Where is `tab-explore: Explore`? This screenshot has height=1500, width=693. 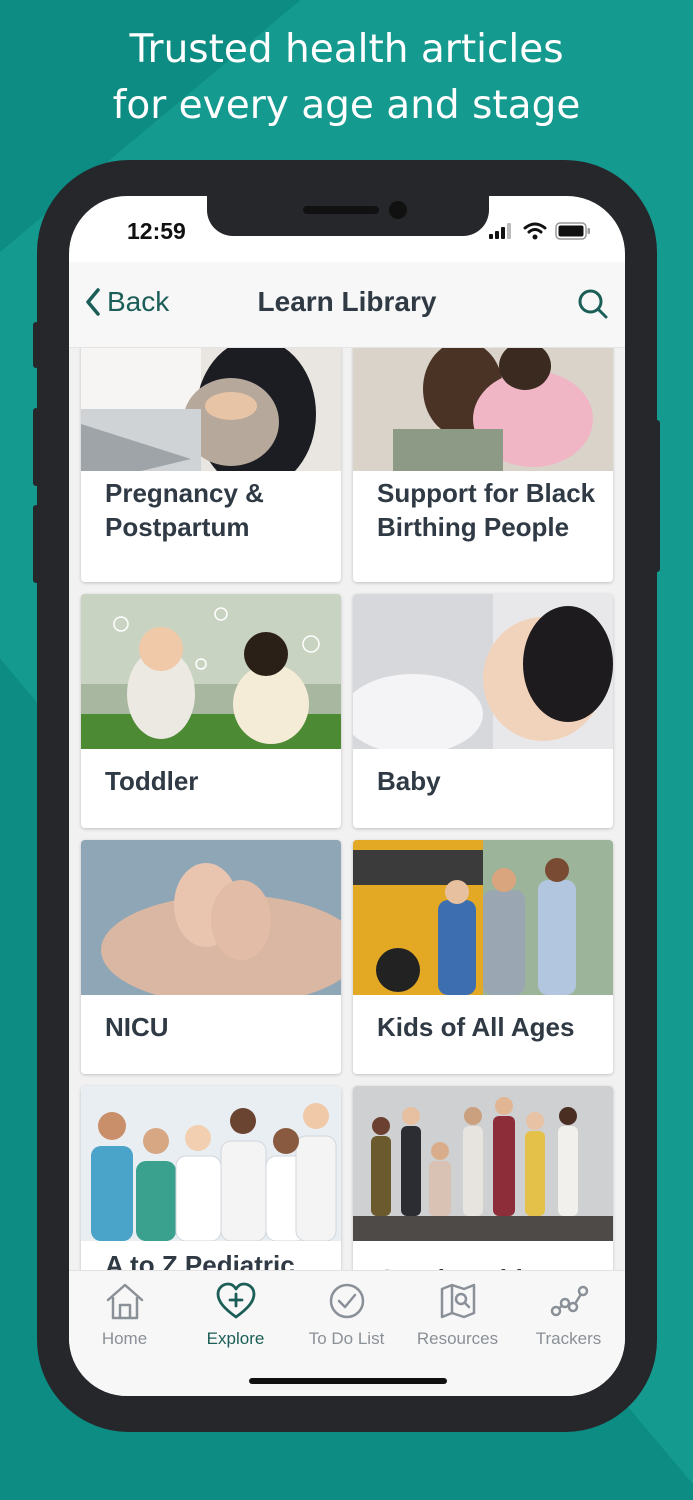
tab-explore: Explore is located at coordinates (235, 1314).